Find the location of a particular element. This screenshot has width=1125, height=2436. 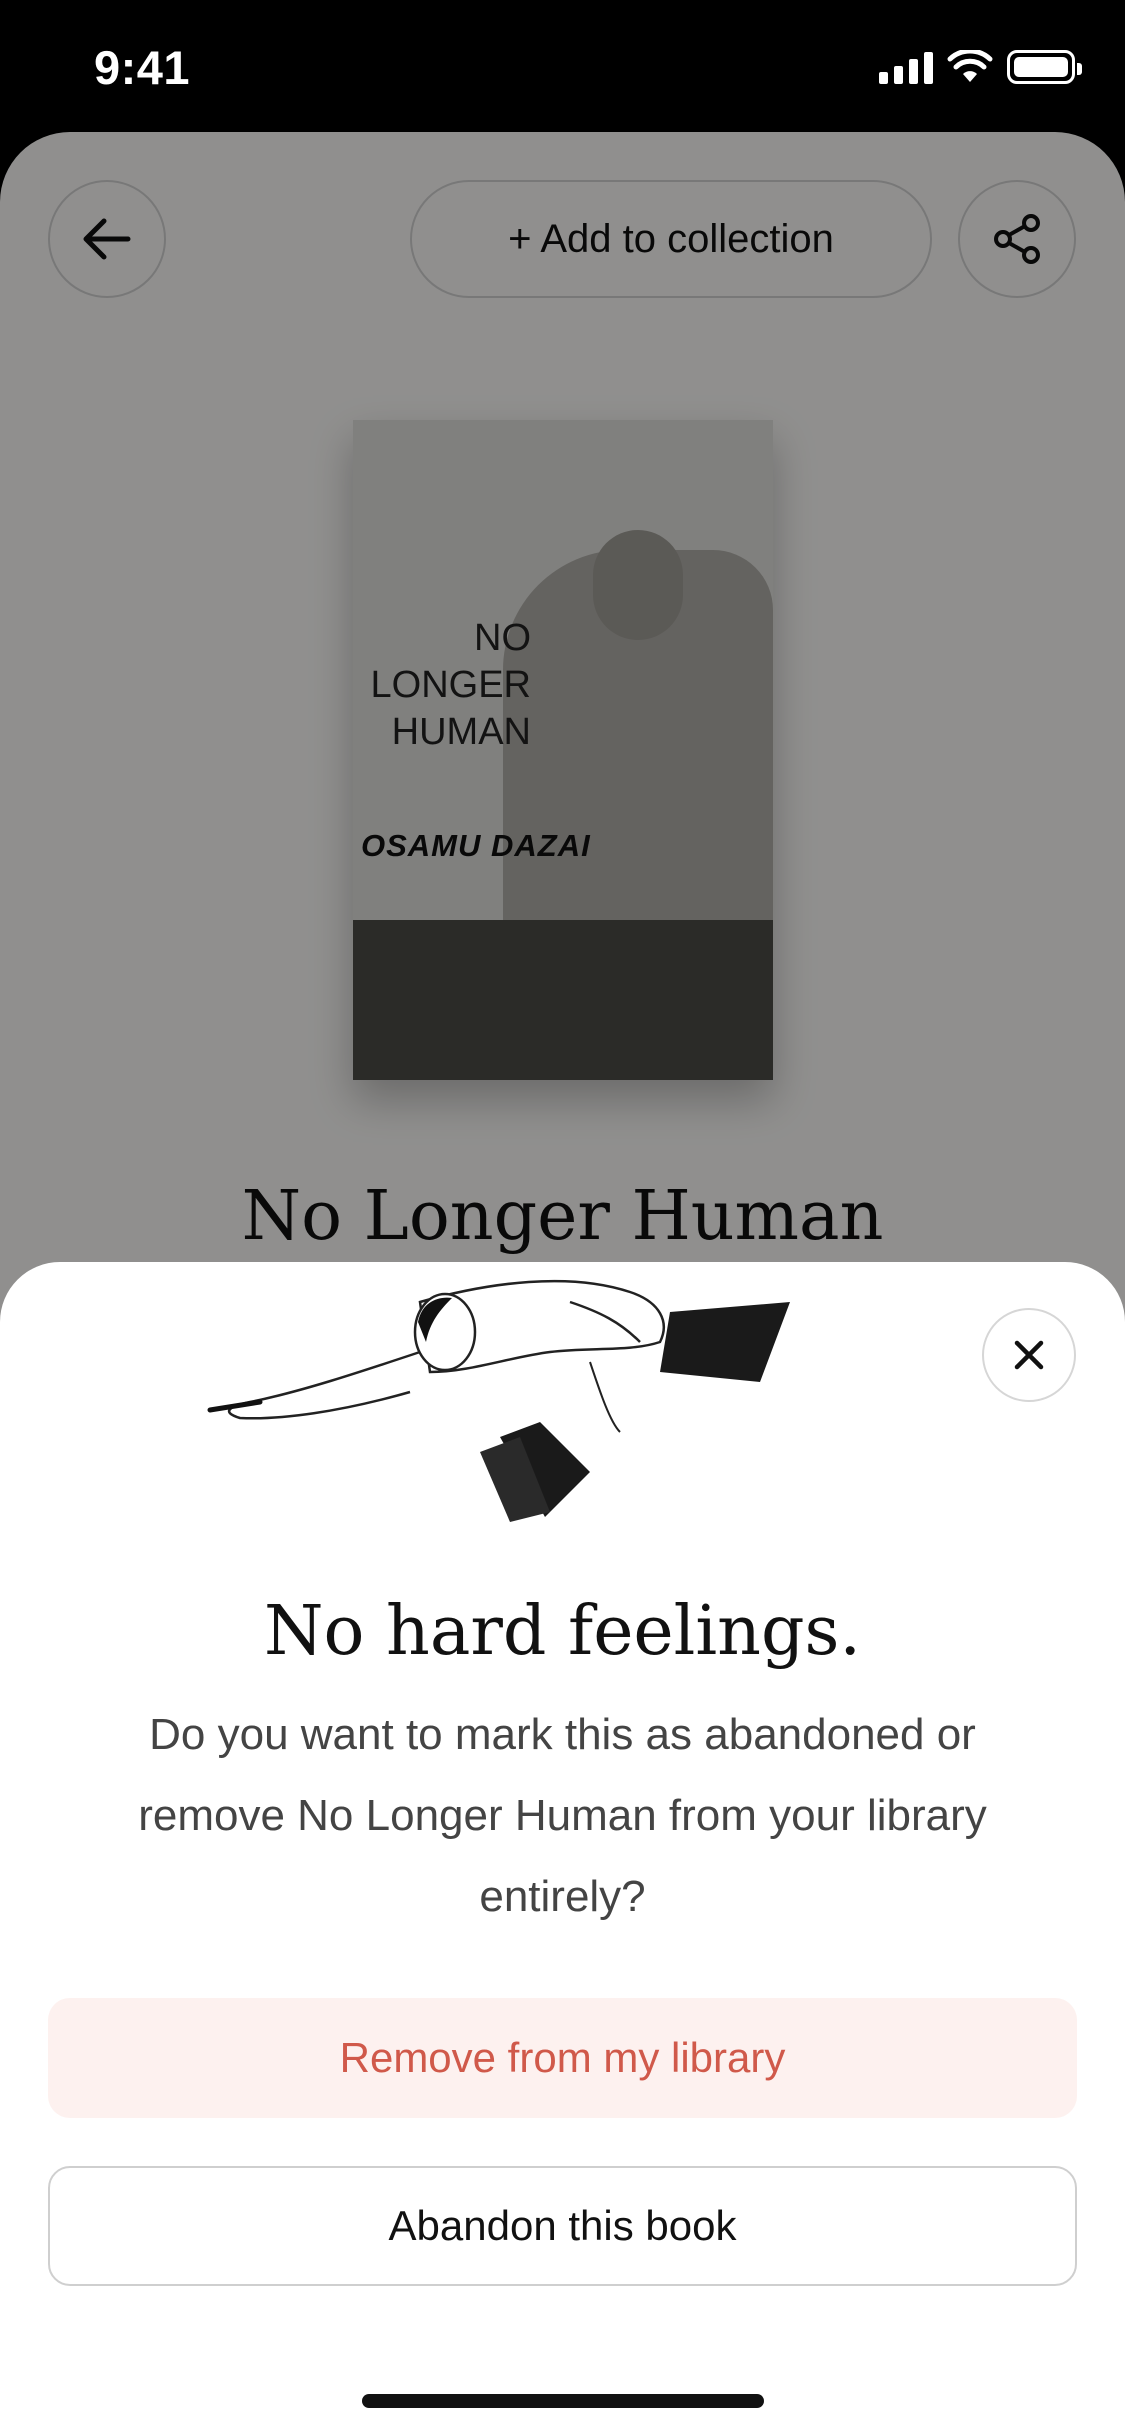

status-time: 9:41 is located at coordinates (142, 67).